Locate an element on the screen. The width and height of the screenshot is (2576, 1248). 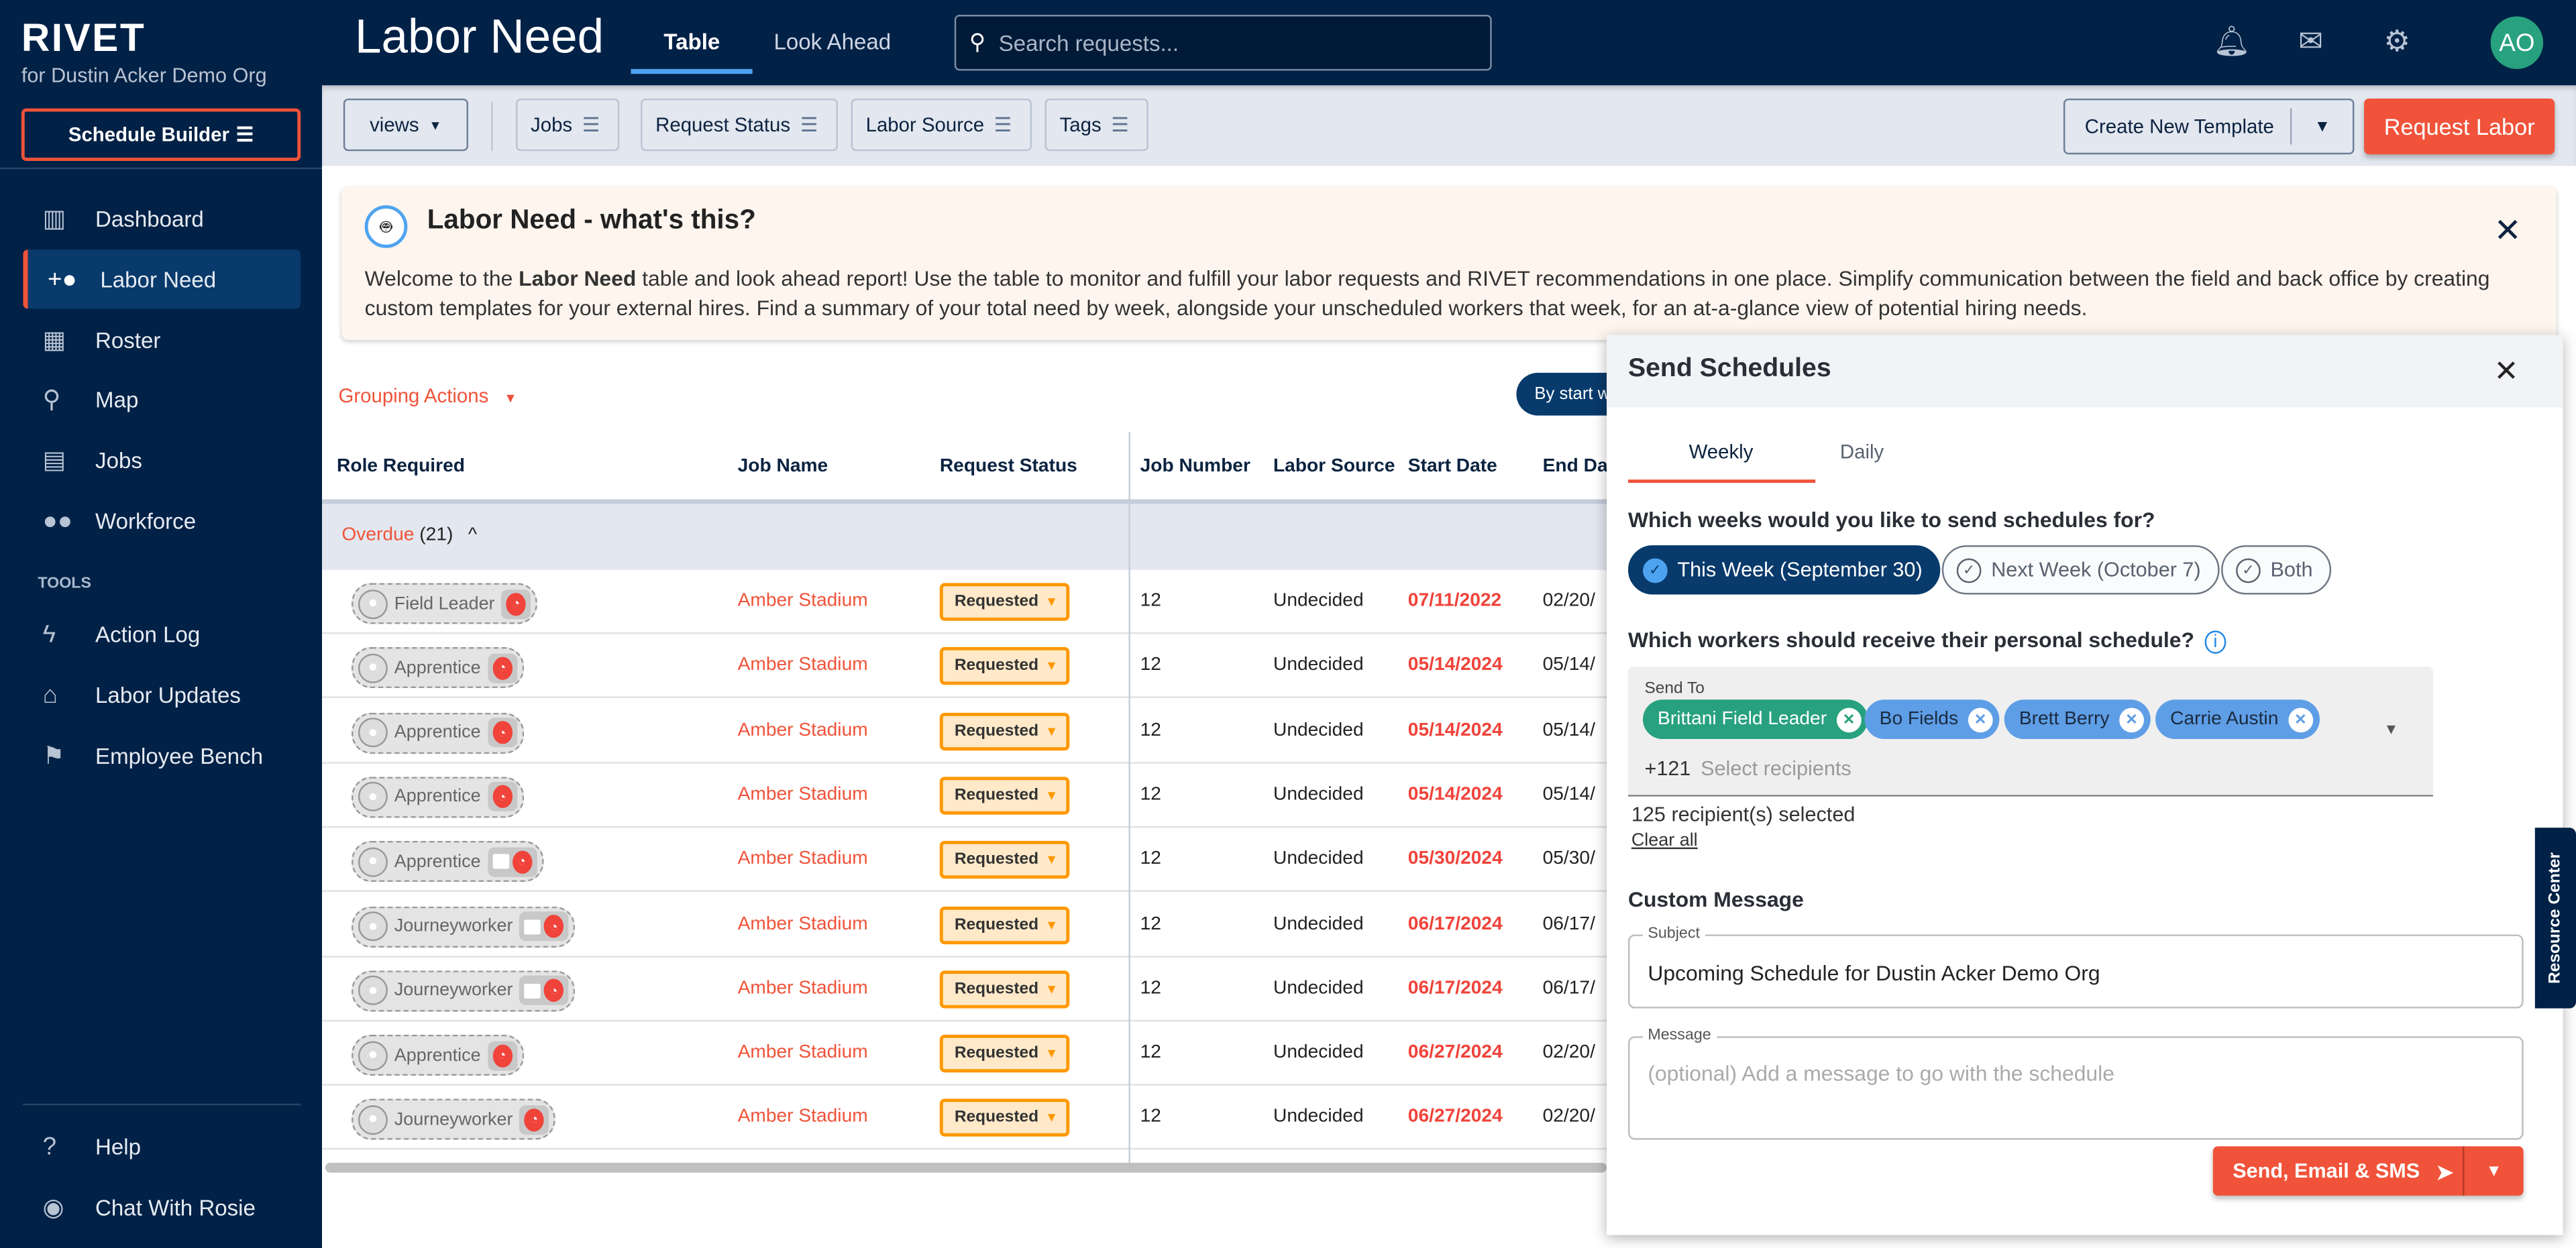
message-field: Message is located at coordinates (2075, 1083).